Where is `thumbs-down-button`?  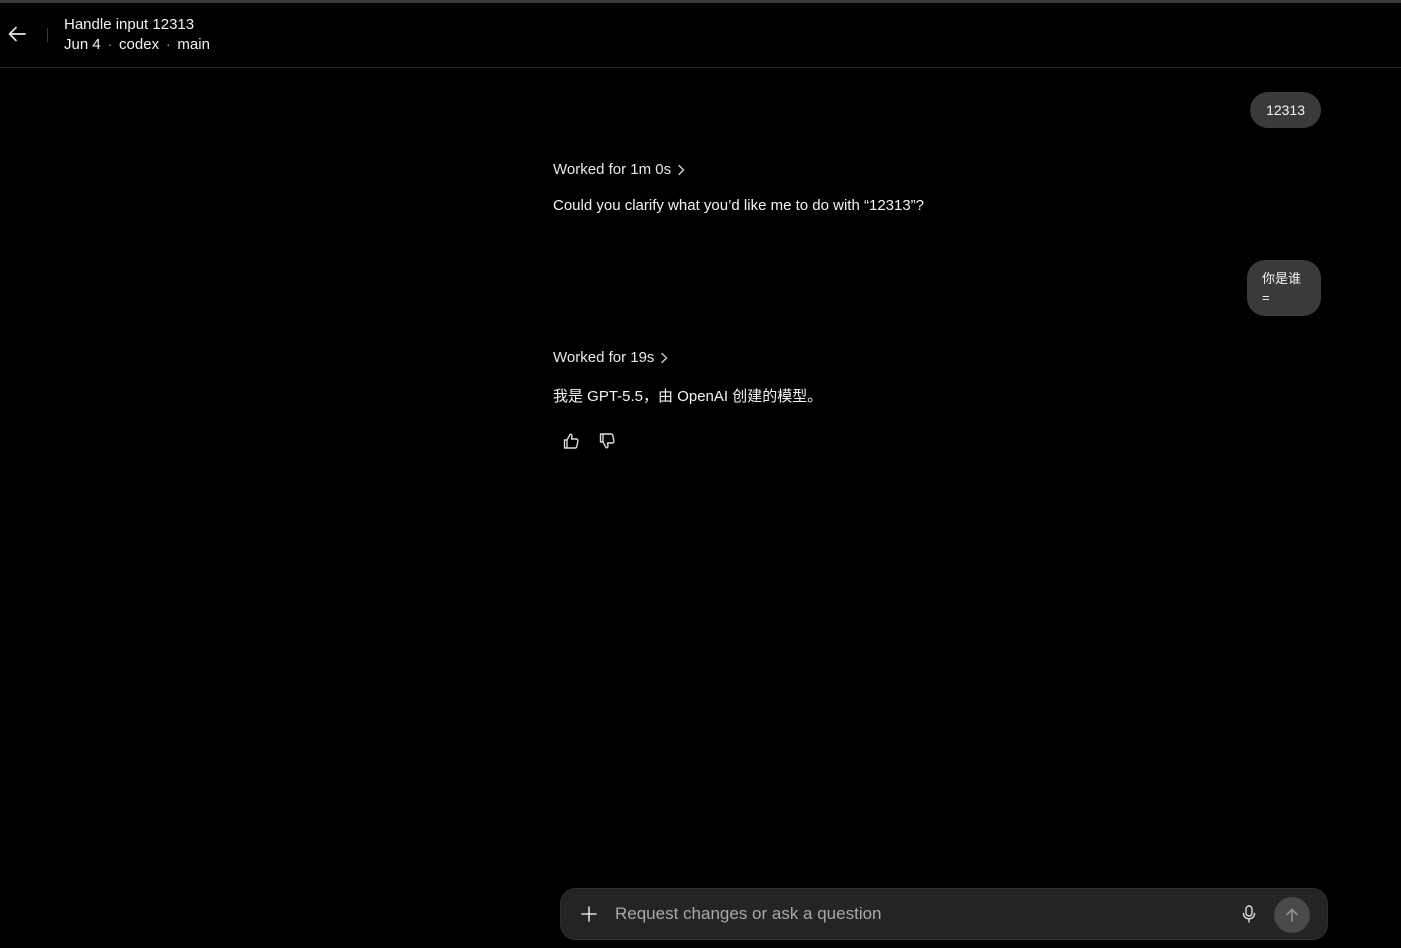
thumbs-down-button is located at coordinates (607, 441).